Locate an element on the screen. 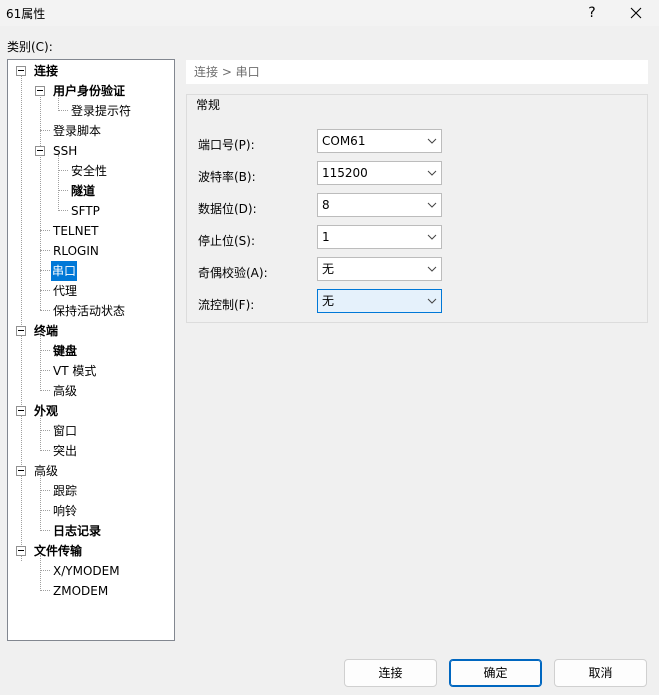  tree-item-label: 终端 is located at coordinates (46, 331).